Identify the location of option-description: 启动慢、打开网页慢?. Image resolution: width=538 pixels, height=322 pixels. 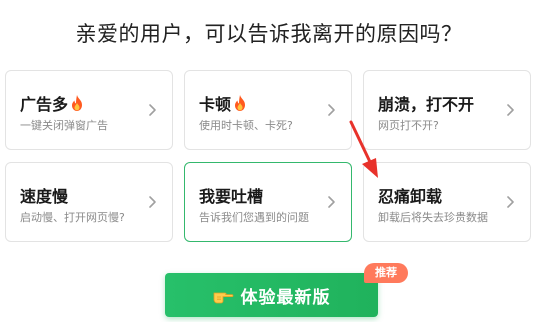
(72, 217).